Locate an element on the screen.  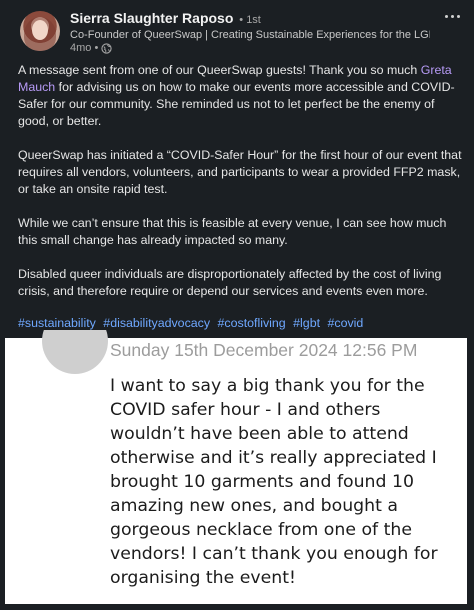
author-line: Sierra Slaughter Raposo • 1st is located at coordinates (165, 18).